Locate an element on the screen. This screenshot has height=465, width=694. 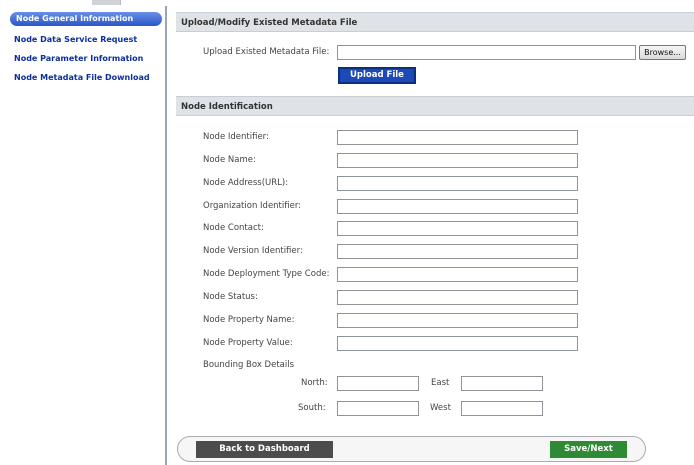
sidebar-item-node-metadata-file-download: Node Metadata File Download is located at coordinates (88, 77).